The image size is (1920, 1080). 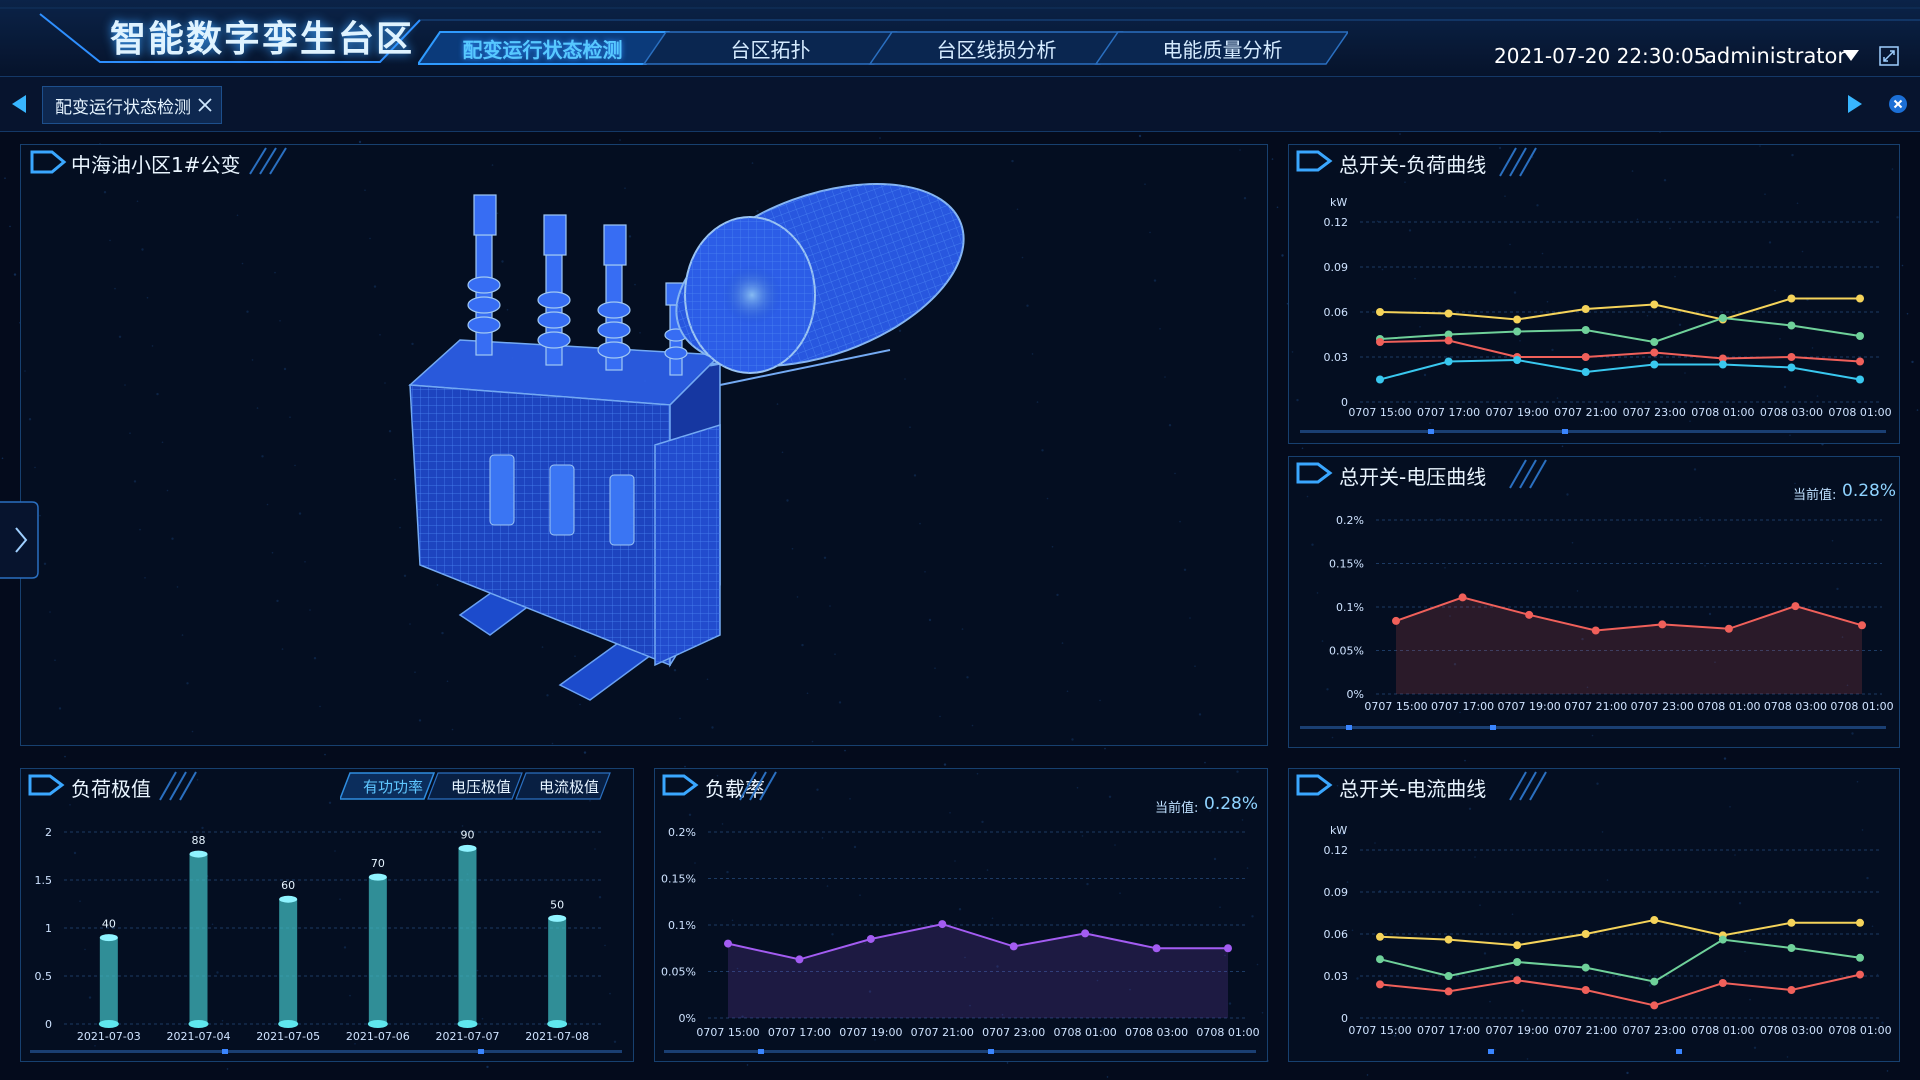 What do you see at coordinates (20, 540) in the screenshot?
I see `expand-drawer-button` at bounding box center [20, 540].